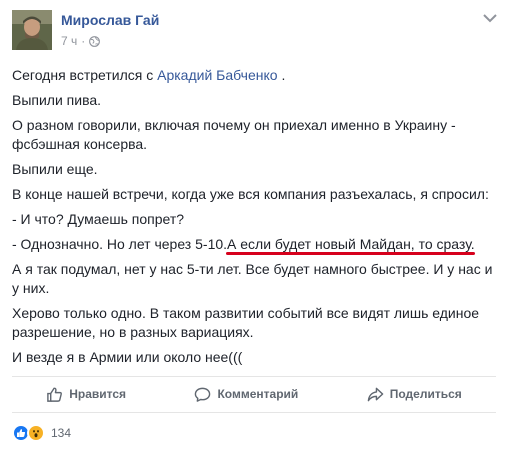 Image resolution: width=508 pixels, height=451 pixels. I want to click on share-arrow-icon, so click(375, 394).